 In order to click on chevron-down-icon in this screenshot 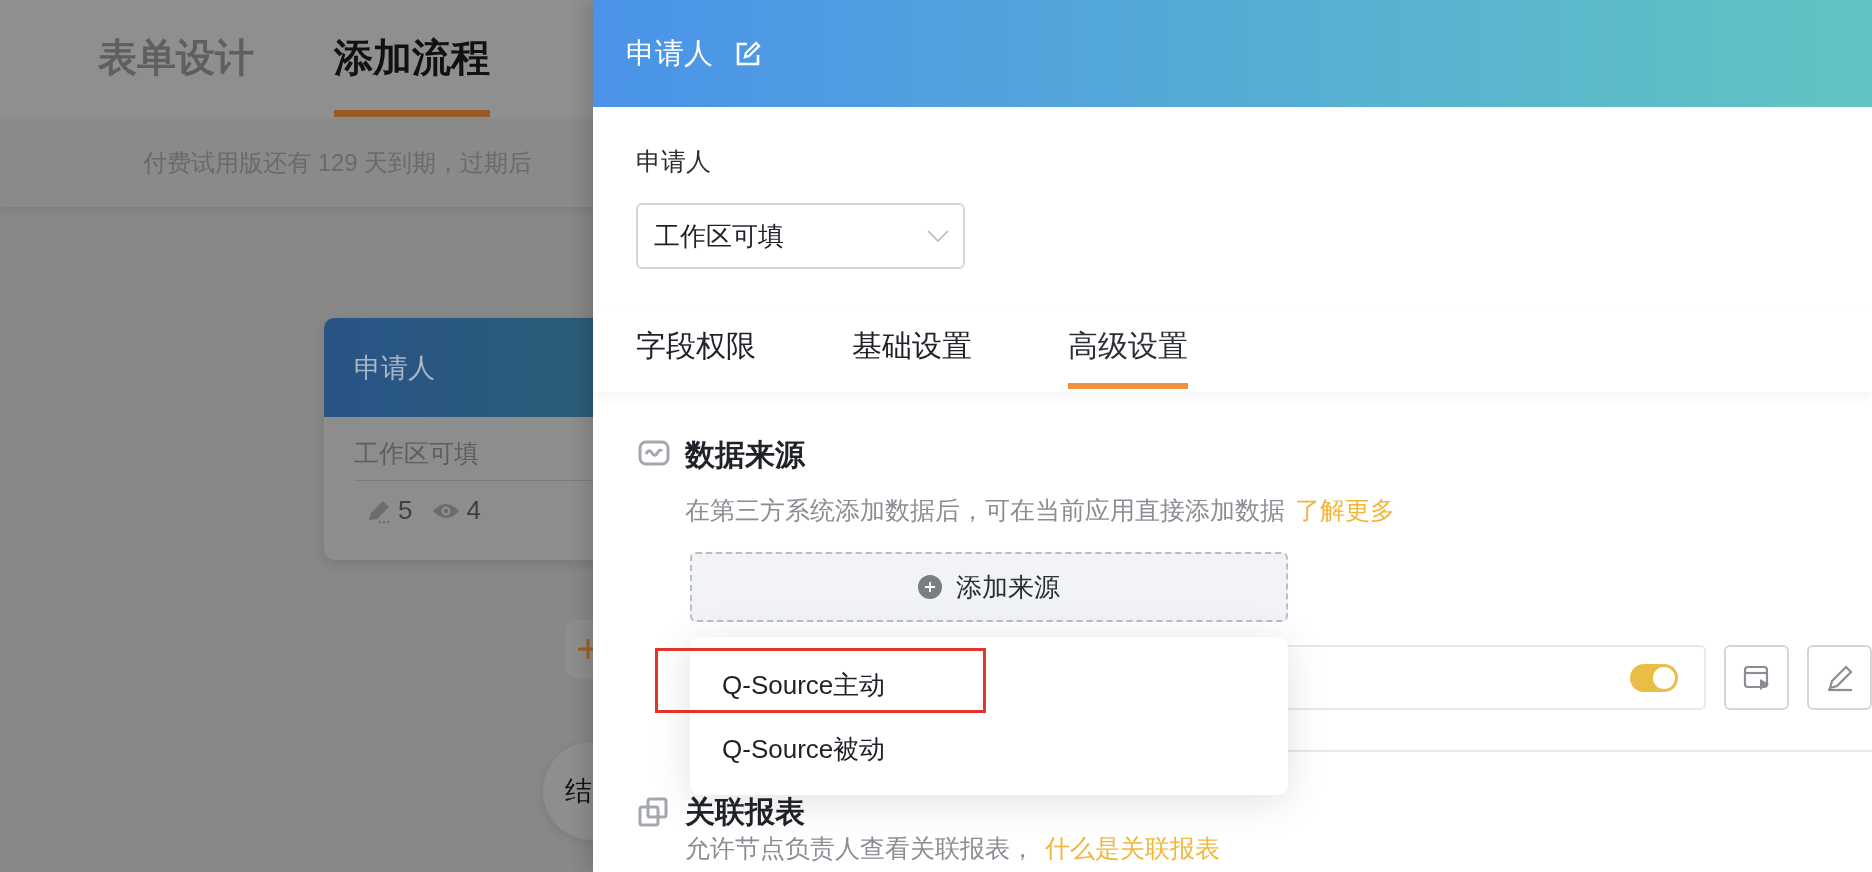, I will do `click(938, 236)`.